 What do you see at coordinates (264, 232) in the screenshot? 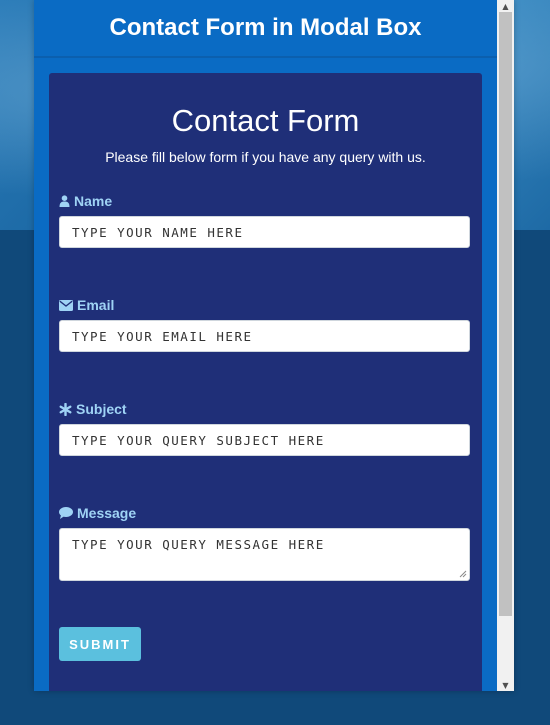
I see `name-field: TYPE YOUR NAME HERE` at bounding box center [264, 232].